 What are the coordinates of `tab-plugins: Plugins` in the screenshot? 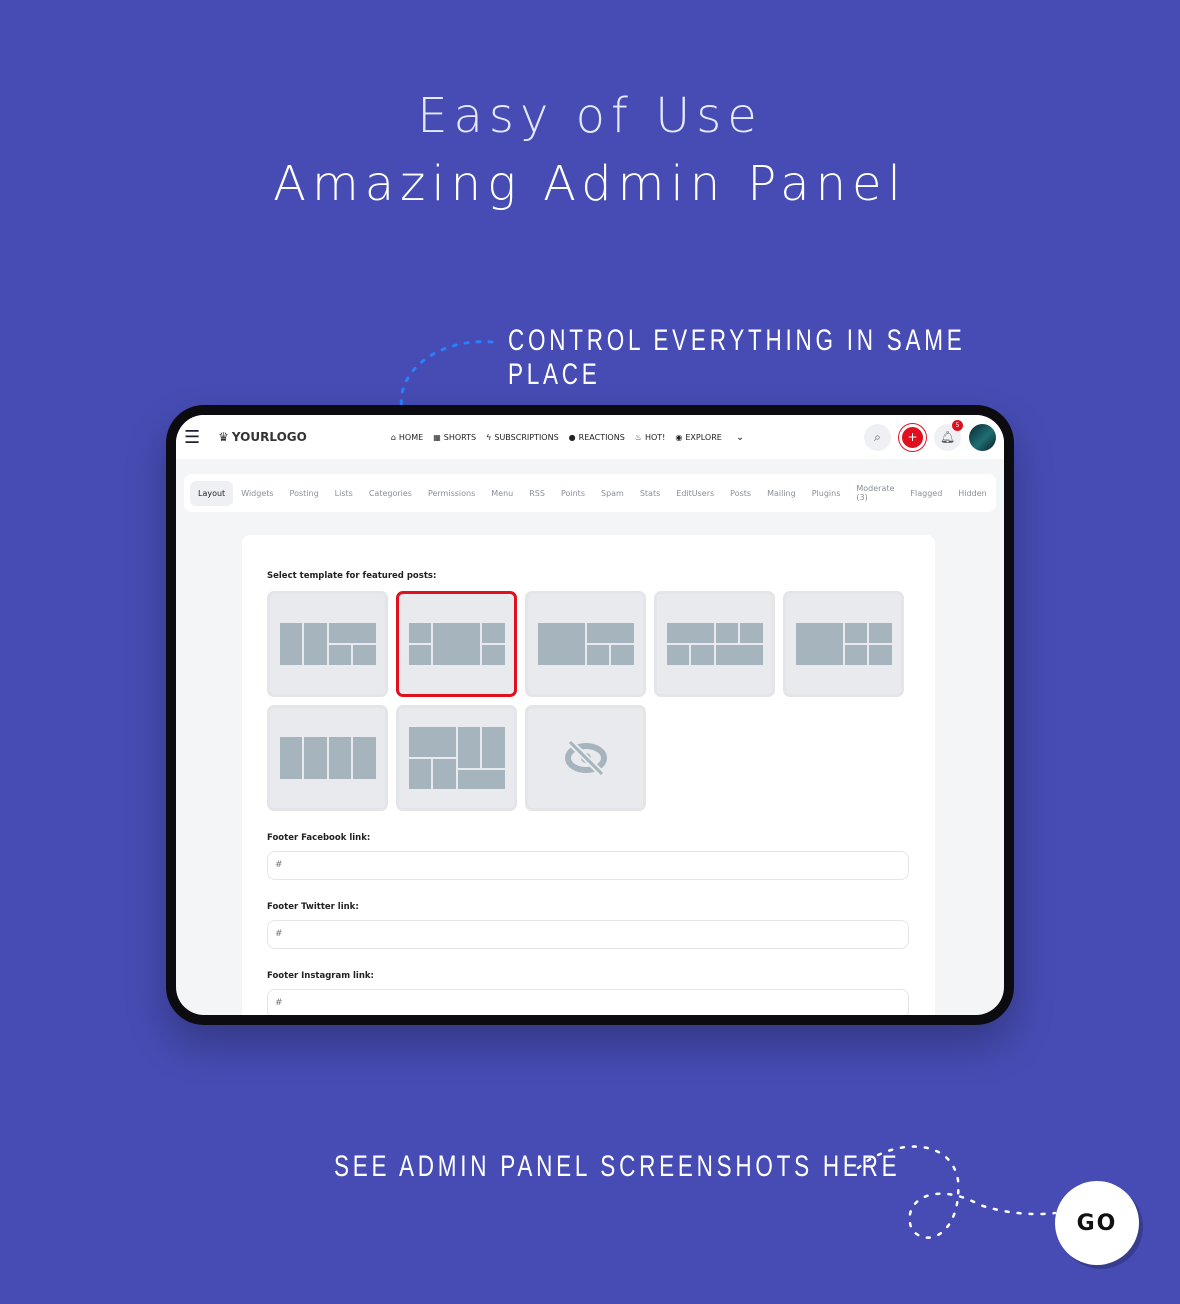 It's located at (826, 493).